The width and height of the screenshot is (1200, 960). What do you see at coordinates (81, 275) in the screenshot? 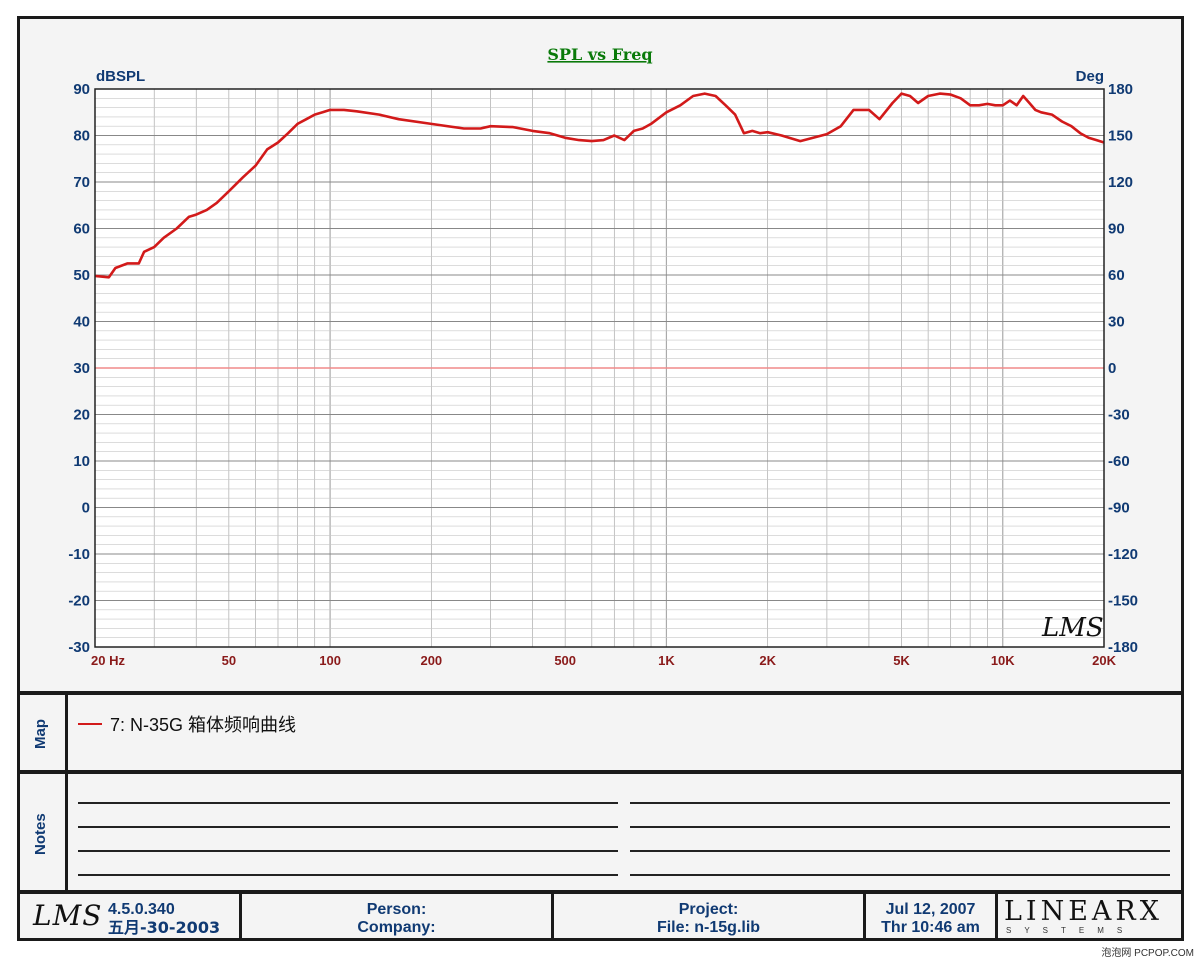
I see `y-tick-label: 50` at bounding box center [81, 275].